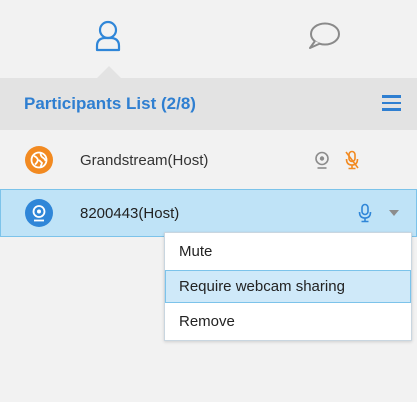  What do you see at coordinates (130, 213) in the screenshot?
I see `participant-name: 8200443(Host)` at bounding box center [130, 213].